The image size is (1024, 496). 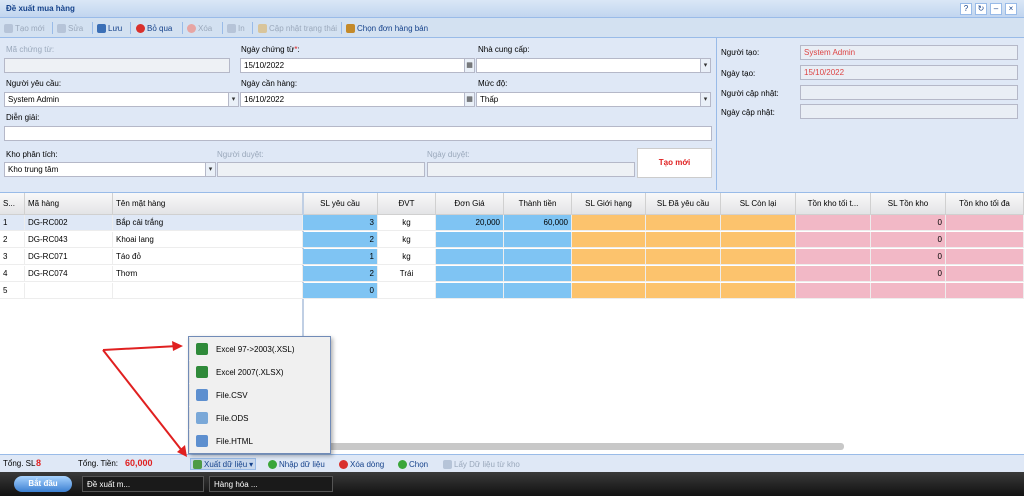 What do you see at coordinates (140, 348) in the screenshot?
I see `arrow-to-menu` at bounding box center [140, 348].